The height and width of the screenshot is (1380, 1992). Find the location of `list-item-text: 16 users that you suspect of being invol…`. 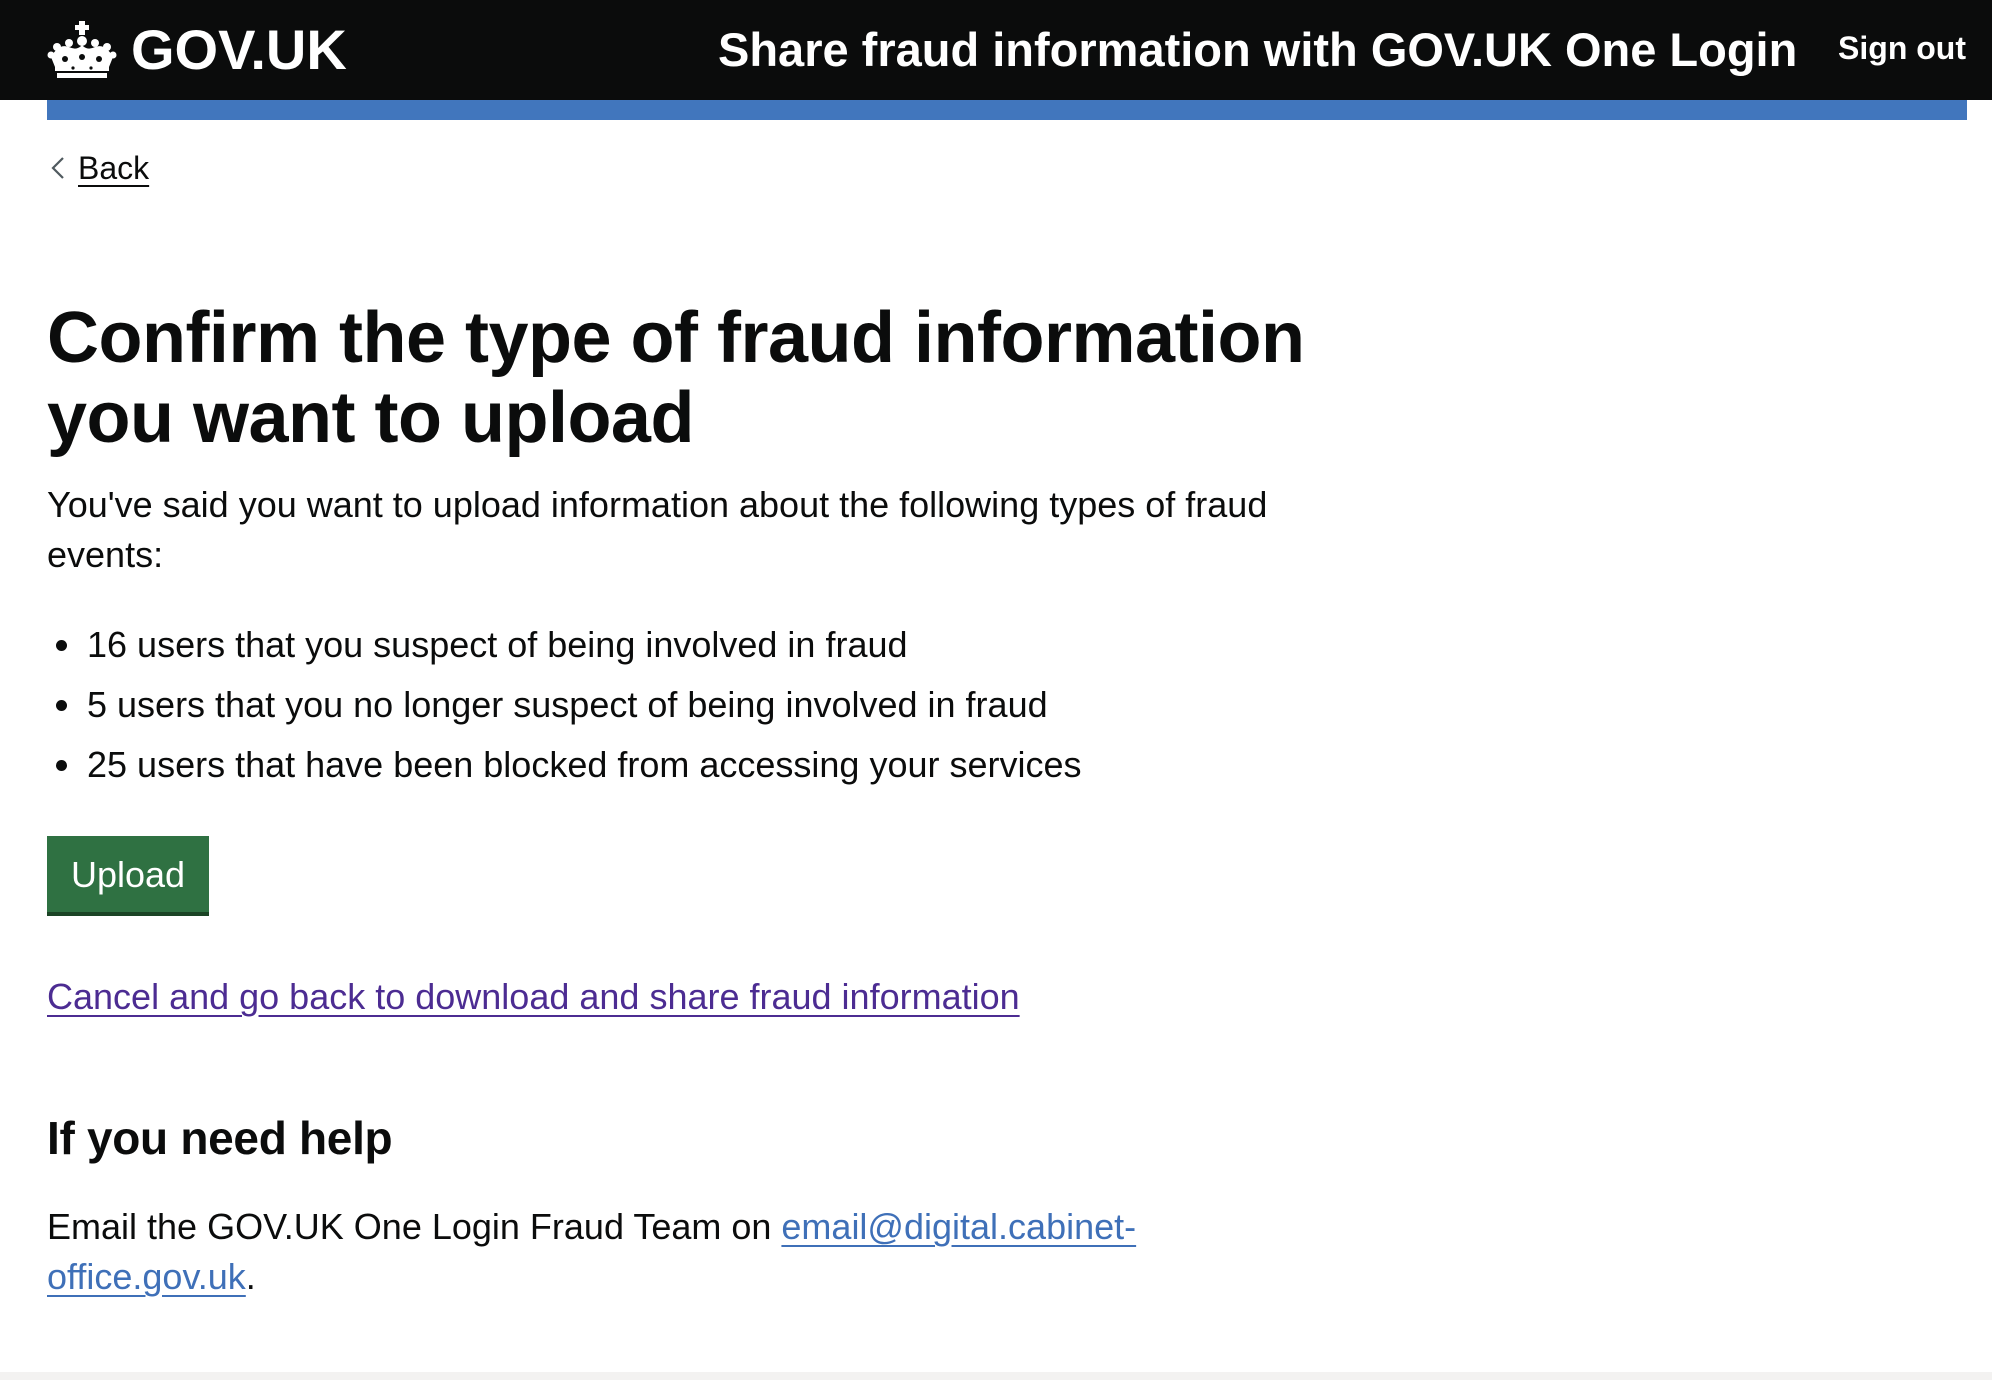

list-item-text: 16 users that you suspect of being invol… is located at coordinates (497, 644).